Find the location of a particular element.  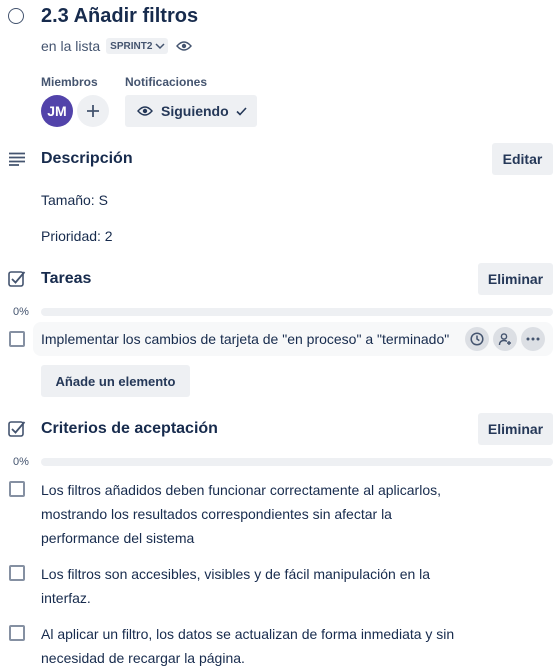

list-prefix: en la lista is located at coordinates (71, 46).